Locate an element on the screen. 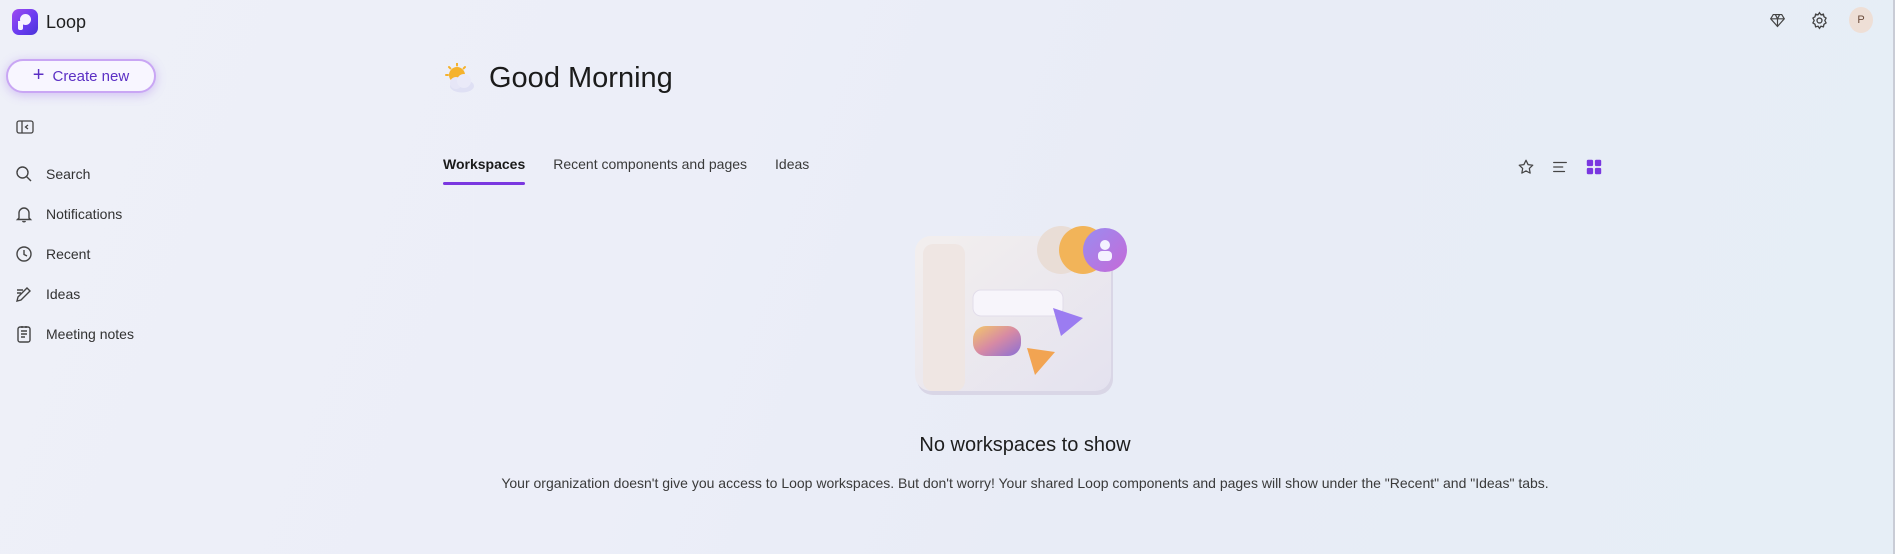 The width and height of the screenshot is (1895, 554). sidebar-item-search: Search is located at coordinates (94, 174).